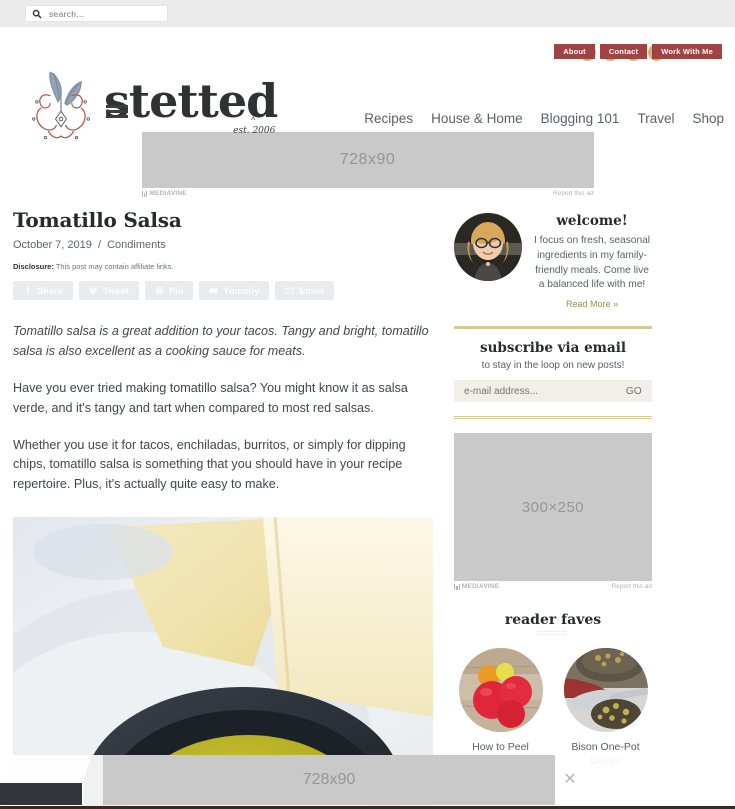  I want to click on nav-item-recipes: Recipes, so click(388, 118).